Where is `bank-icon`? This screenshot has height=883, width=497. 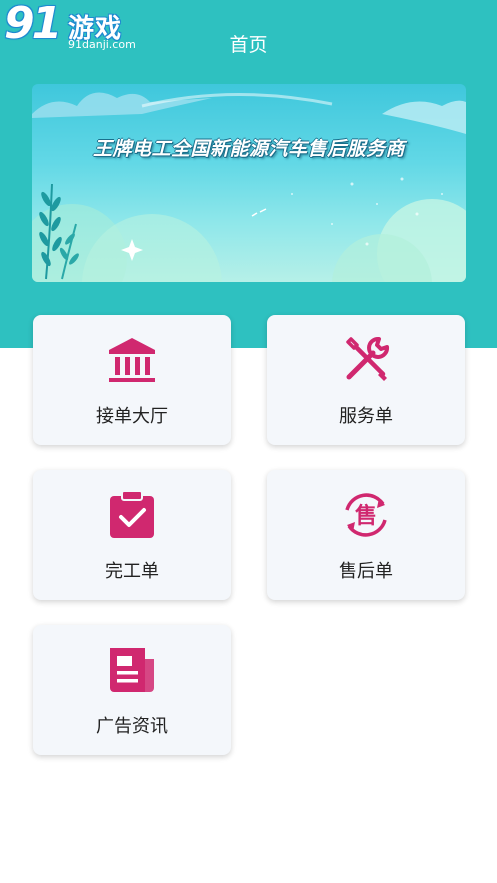 bank-icon is located at coordinates (132, 360).